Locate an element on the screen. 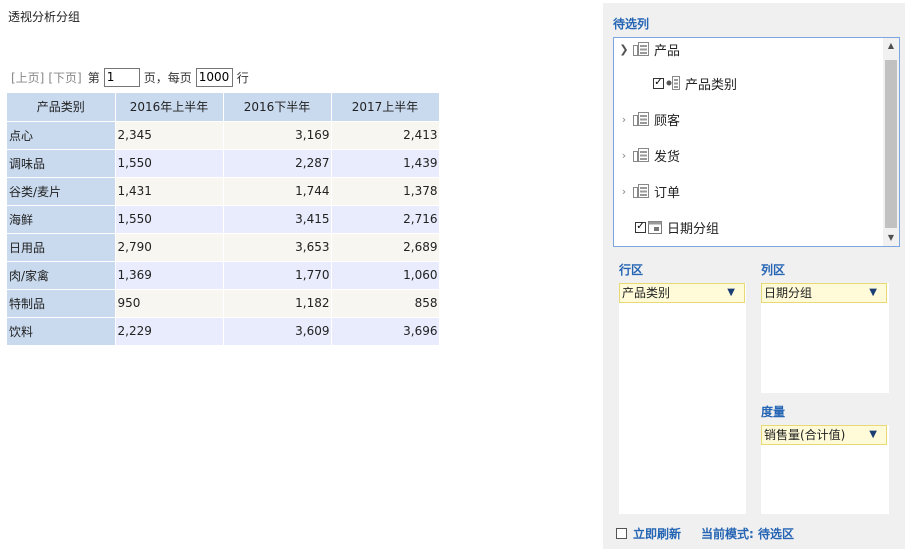  tree-node-label: 订单 is located at coordinates (667, 193).